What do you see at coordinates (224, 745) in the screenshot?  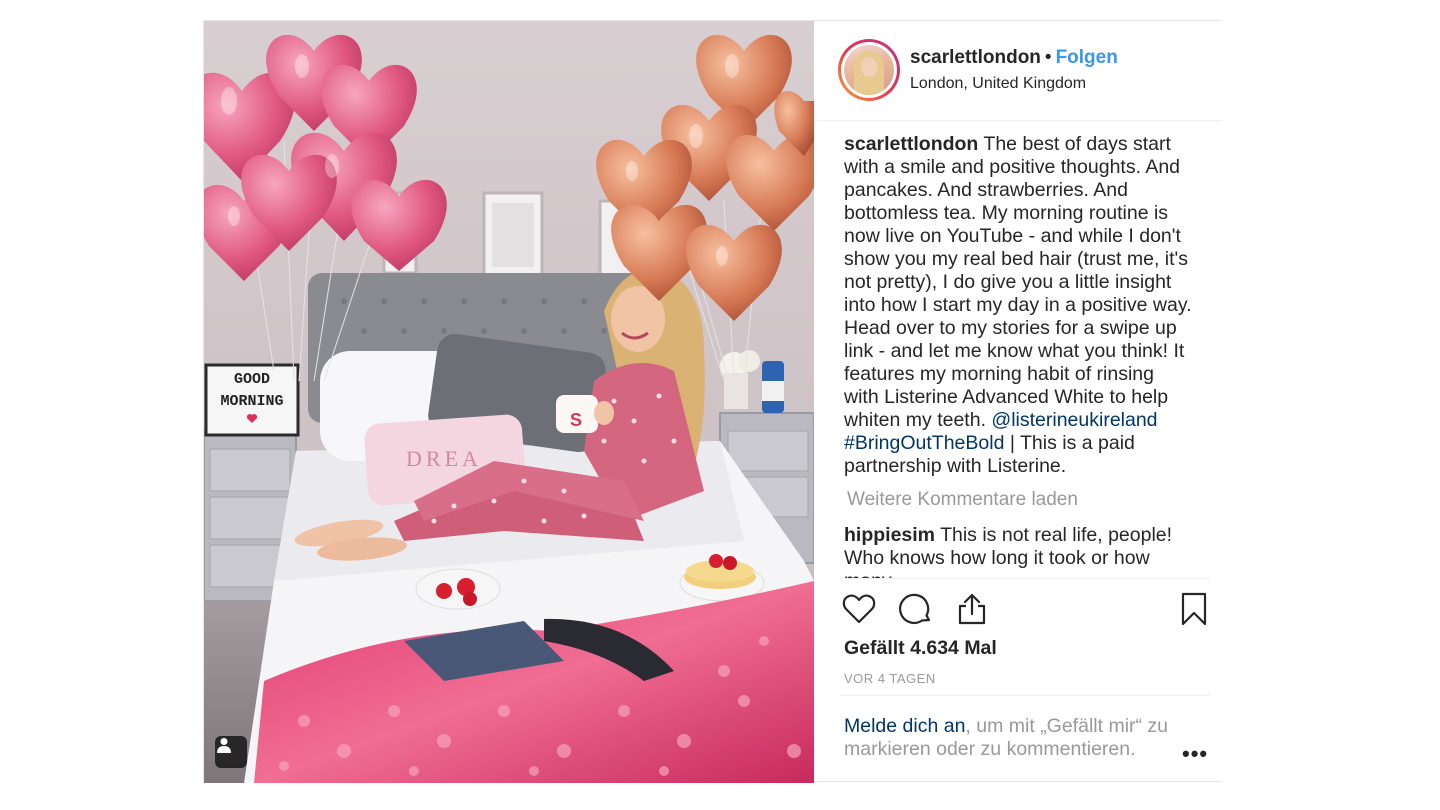 I see `user-tag-icon` at bounding box center [224, 745].